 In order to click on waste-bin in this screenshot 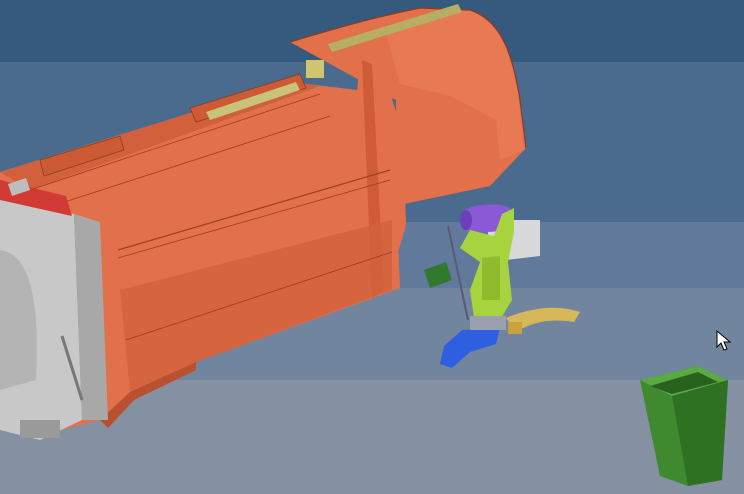, I will do `click(684, 426)`.